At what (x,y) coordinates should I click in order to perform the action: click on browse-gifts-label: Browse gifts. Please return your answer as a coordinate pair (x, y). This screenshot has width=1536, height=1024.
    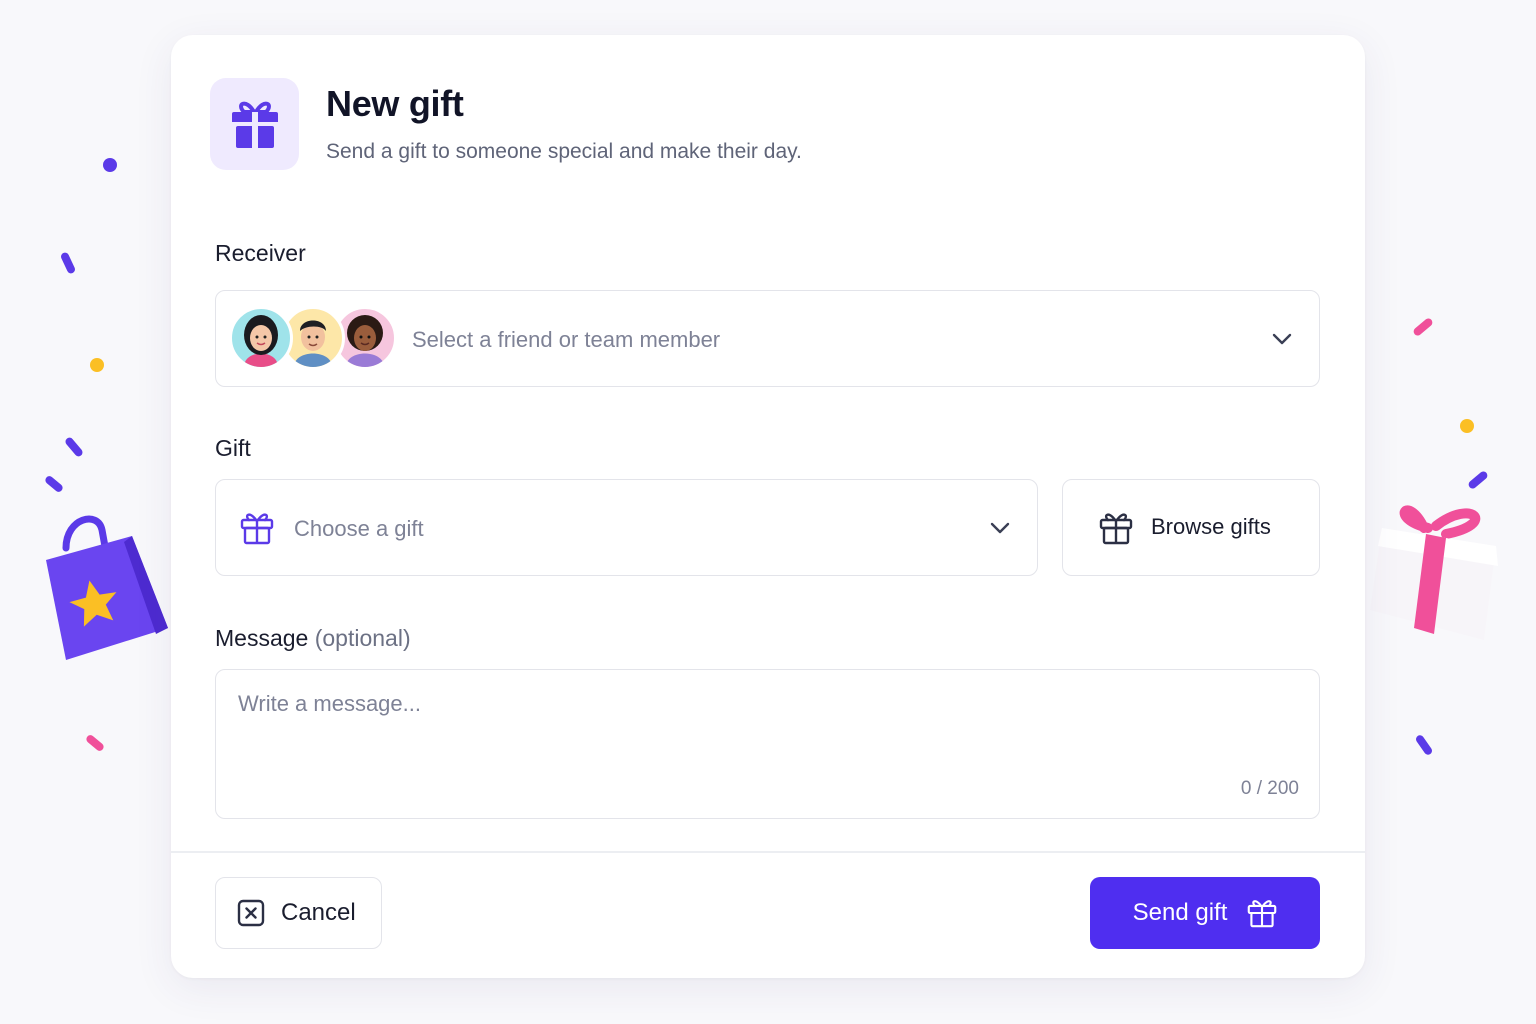
    Looking at the image, I should click on (1211, 526).